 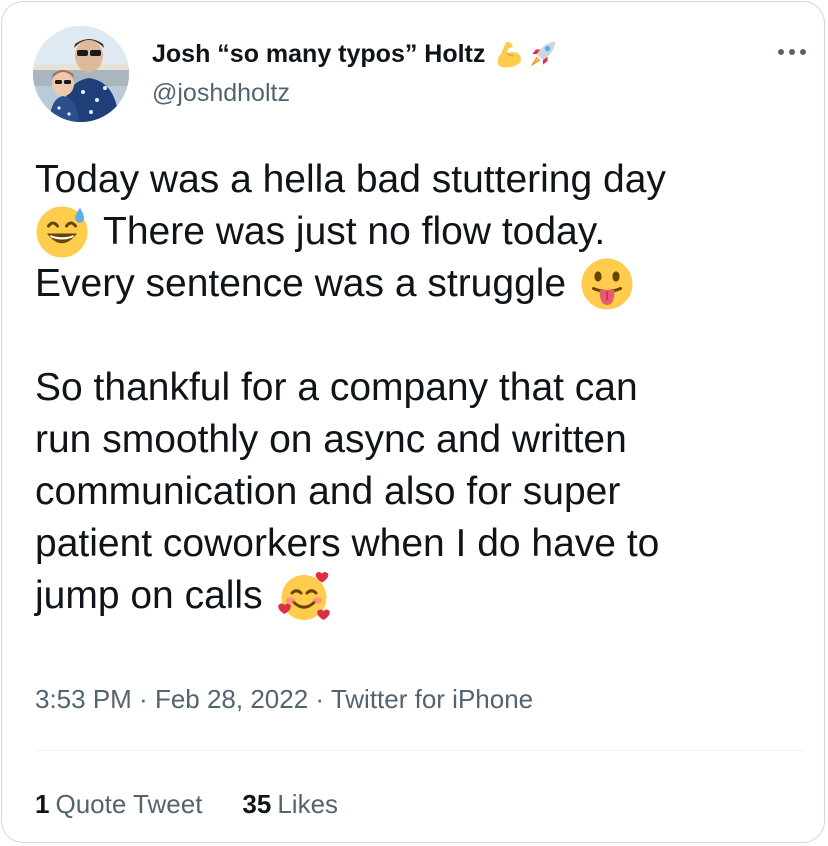 I want to click on tweet-line-text: communication and also for super, so click(x=328, y=491).